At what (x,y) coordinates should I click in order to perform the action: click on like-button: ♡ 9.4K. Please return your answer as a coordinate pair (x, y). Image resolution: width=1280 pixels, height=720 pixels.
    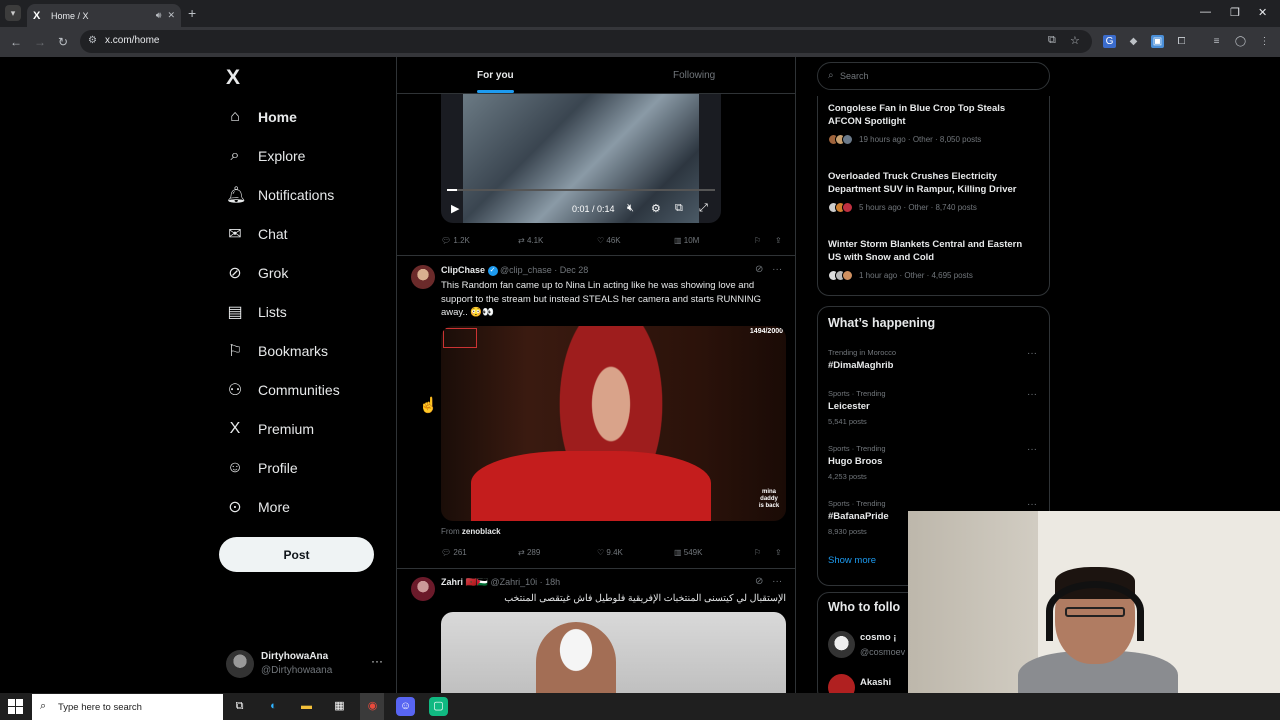
    Looking at the image, I should click on (610, 552).